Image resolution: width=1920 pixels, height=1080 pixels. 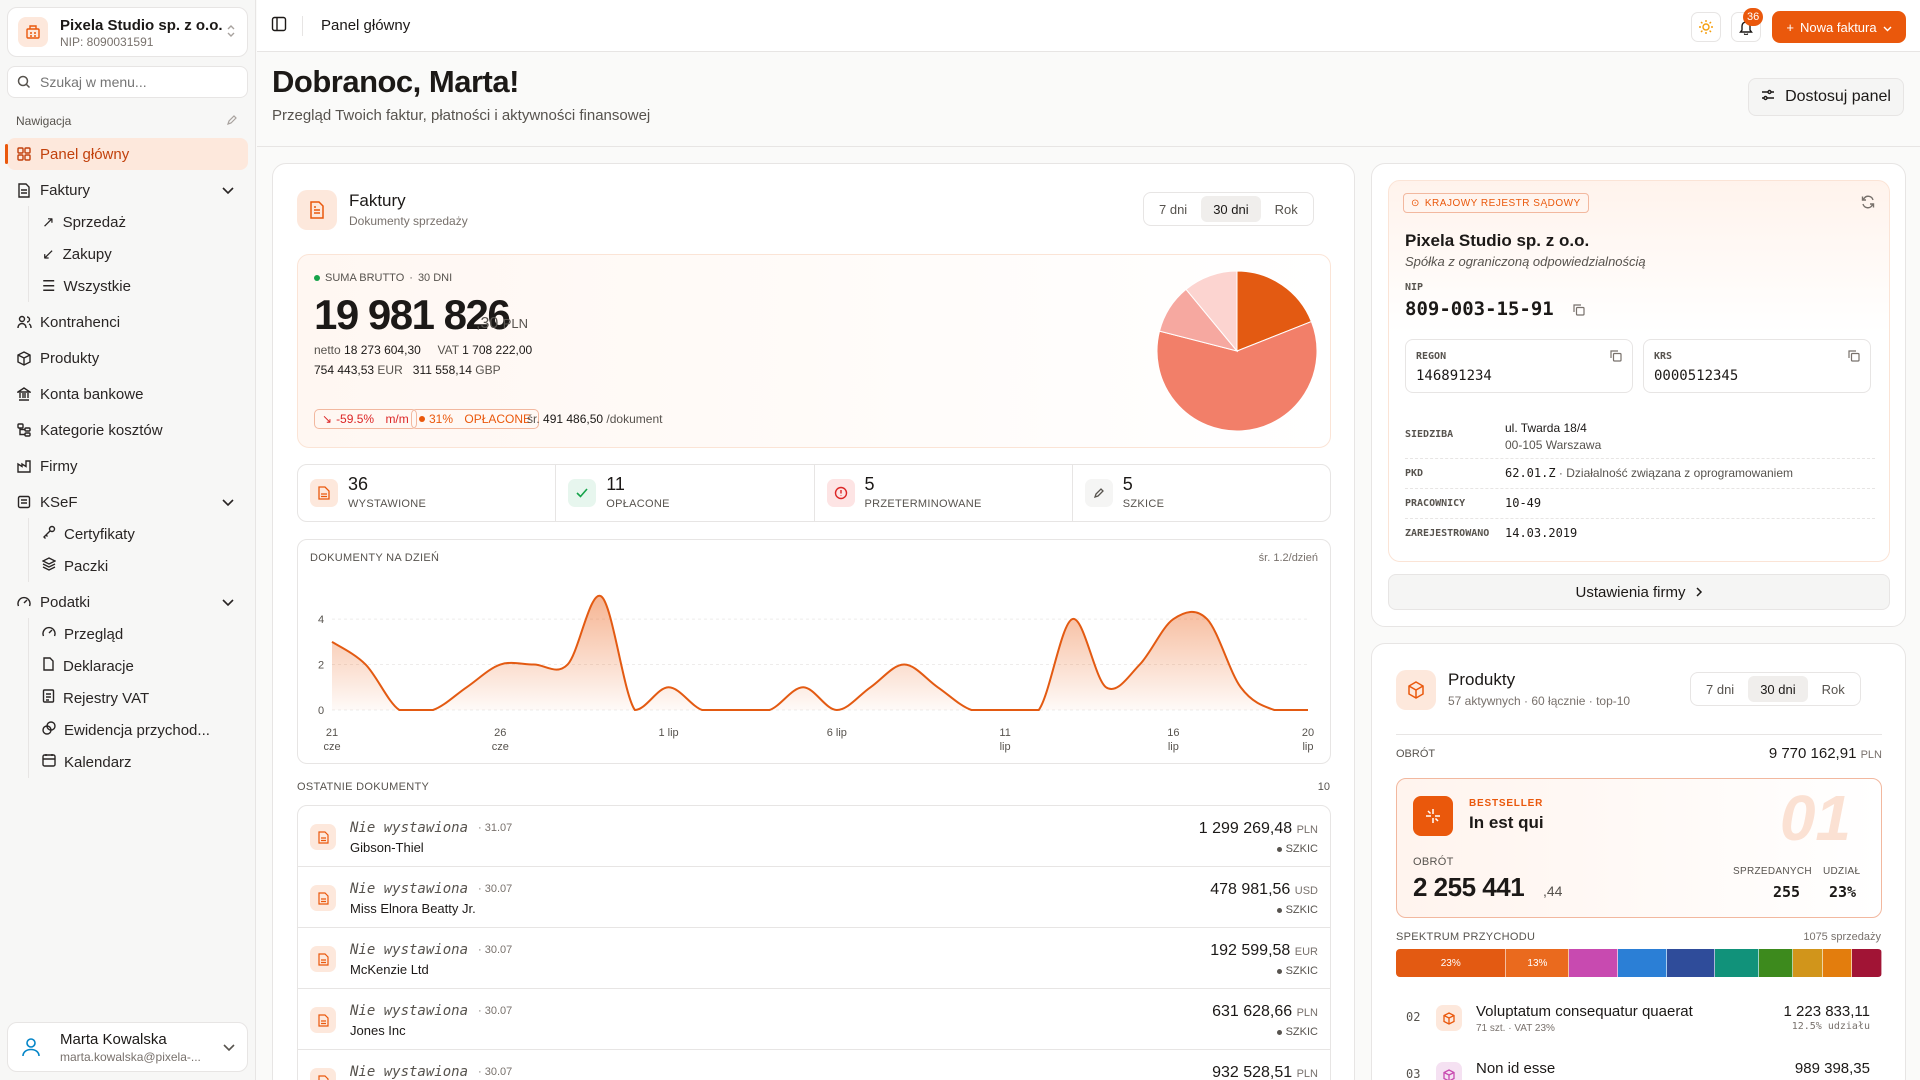 I want to click on spectrum-segment: 23%, so click(x=1451, y=963).